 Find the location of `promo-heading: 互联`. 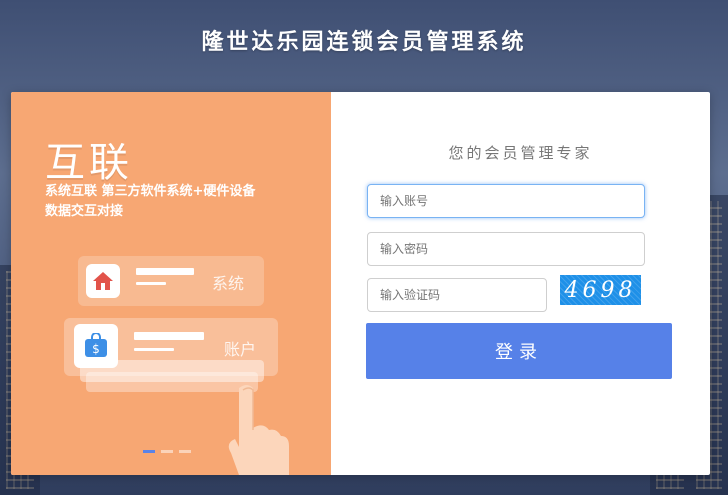

promo-heading: 互联 is located at coordinates (89, 163).